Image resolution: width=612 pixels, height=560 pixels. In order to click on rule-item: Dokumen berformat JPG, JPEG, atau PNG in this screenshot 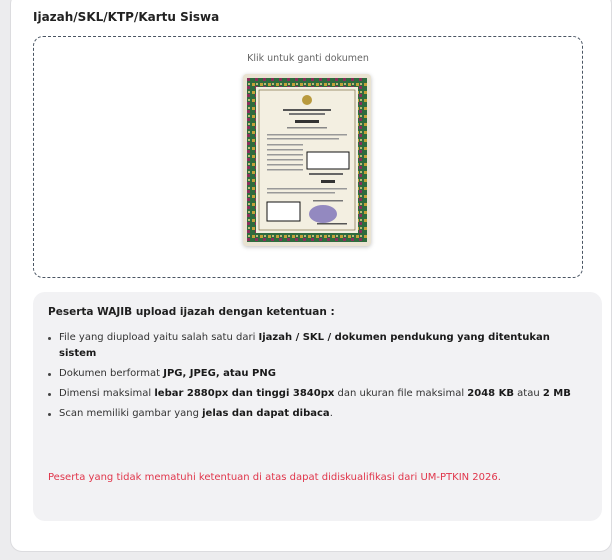, I will do `click(313, 374)`.